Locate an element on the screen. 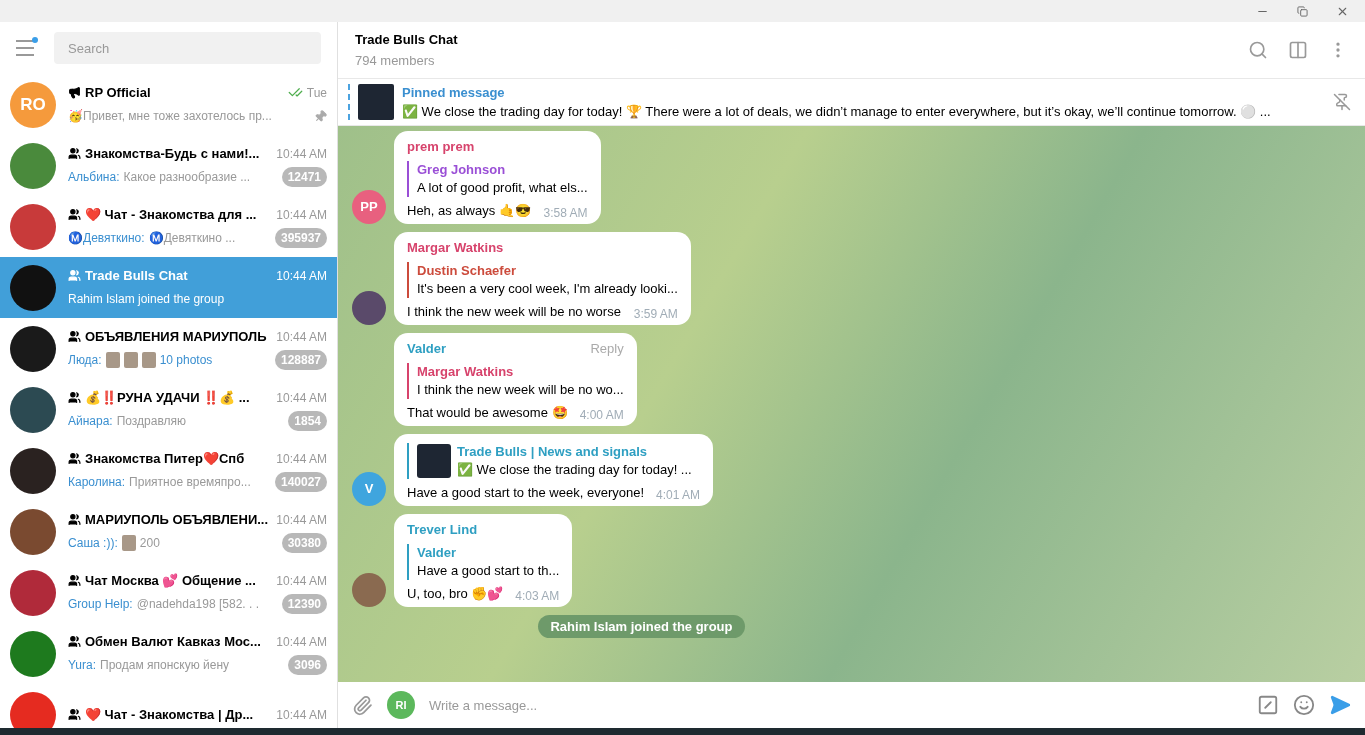  preview-text: Поздравляю is located at coordinates (152, 422).